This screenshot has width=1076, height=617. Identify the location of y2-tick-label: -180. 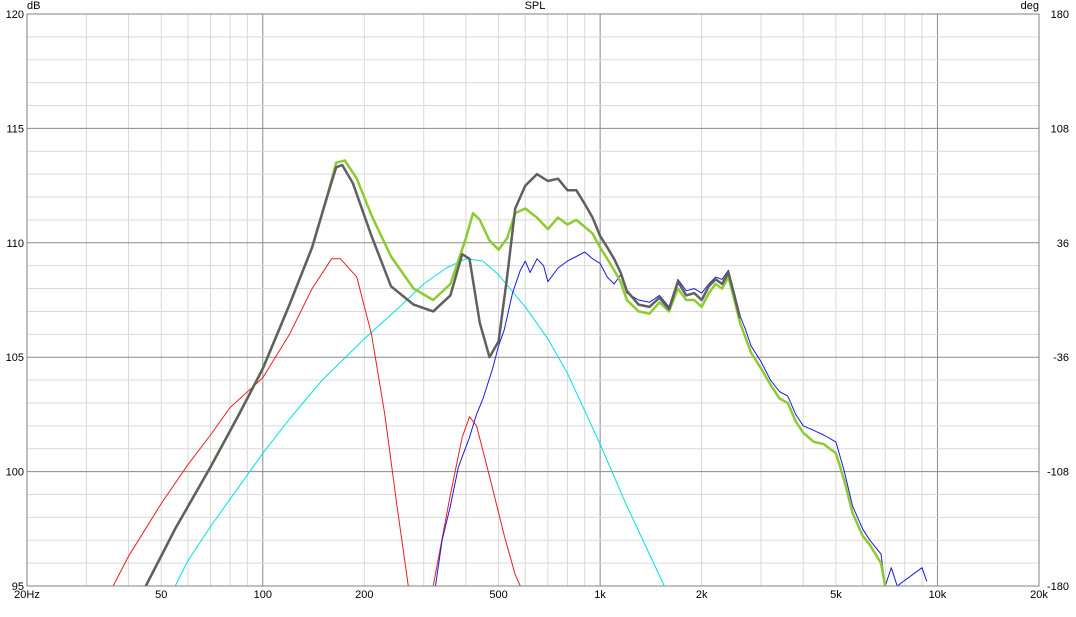
(1058, 587).